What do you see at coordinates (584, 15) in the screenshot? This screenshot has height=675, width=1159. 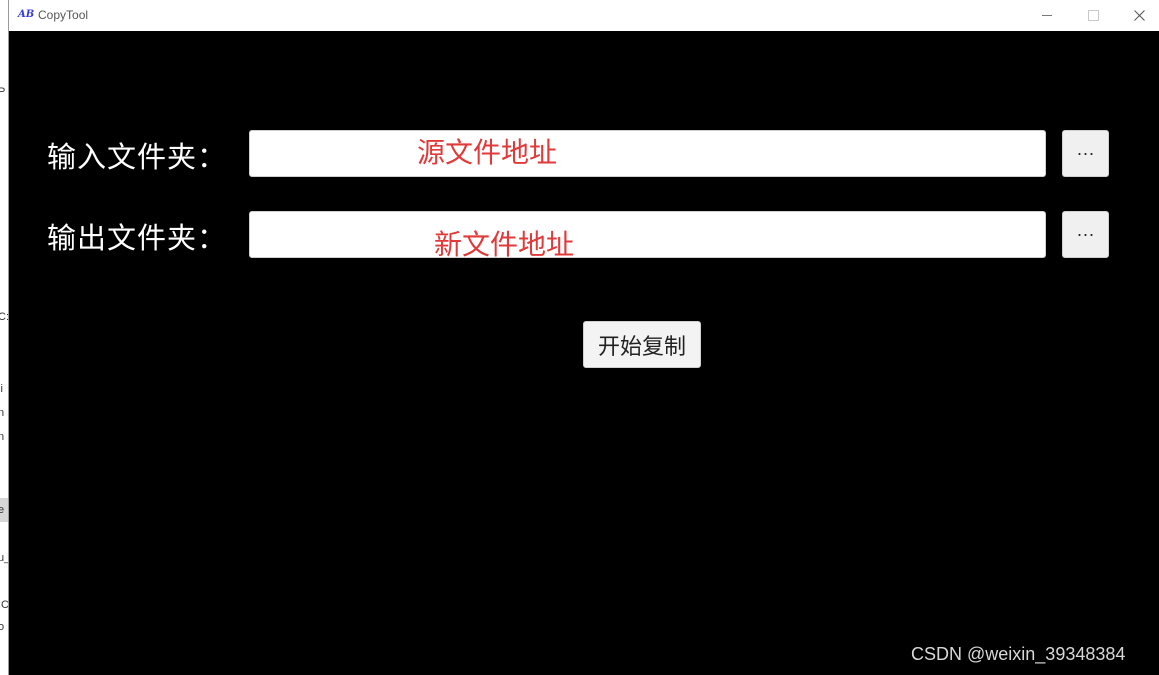 I see `title-bar: AB CopyTool` at bounding box center [584, 15].